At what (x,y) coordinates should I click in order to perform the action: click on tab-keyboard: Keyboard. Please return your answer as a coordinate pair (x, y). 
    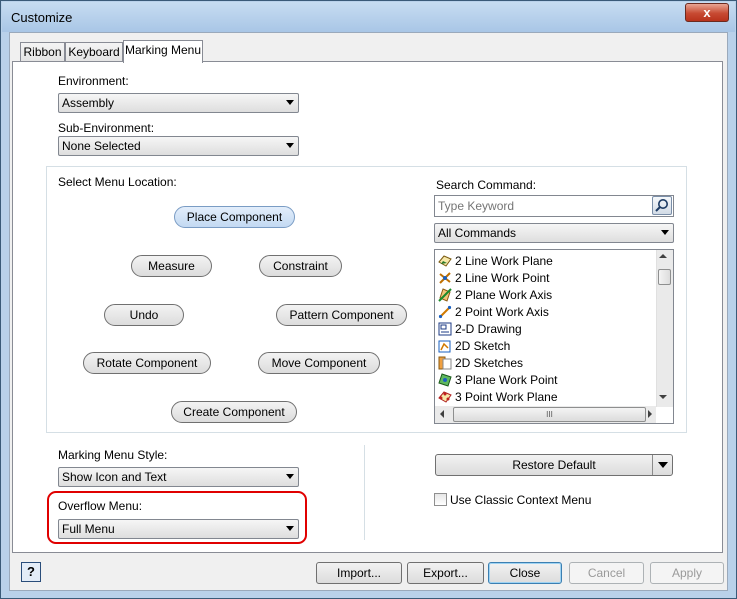
    Looking at the image, I should click on (94, 52).